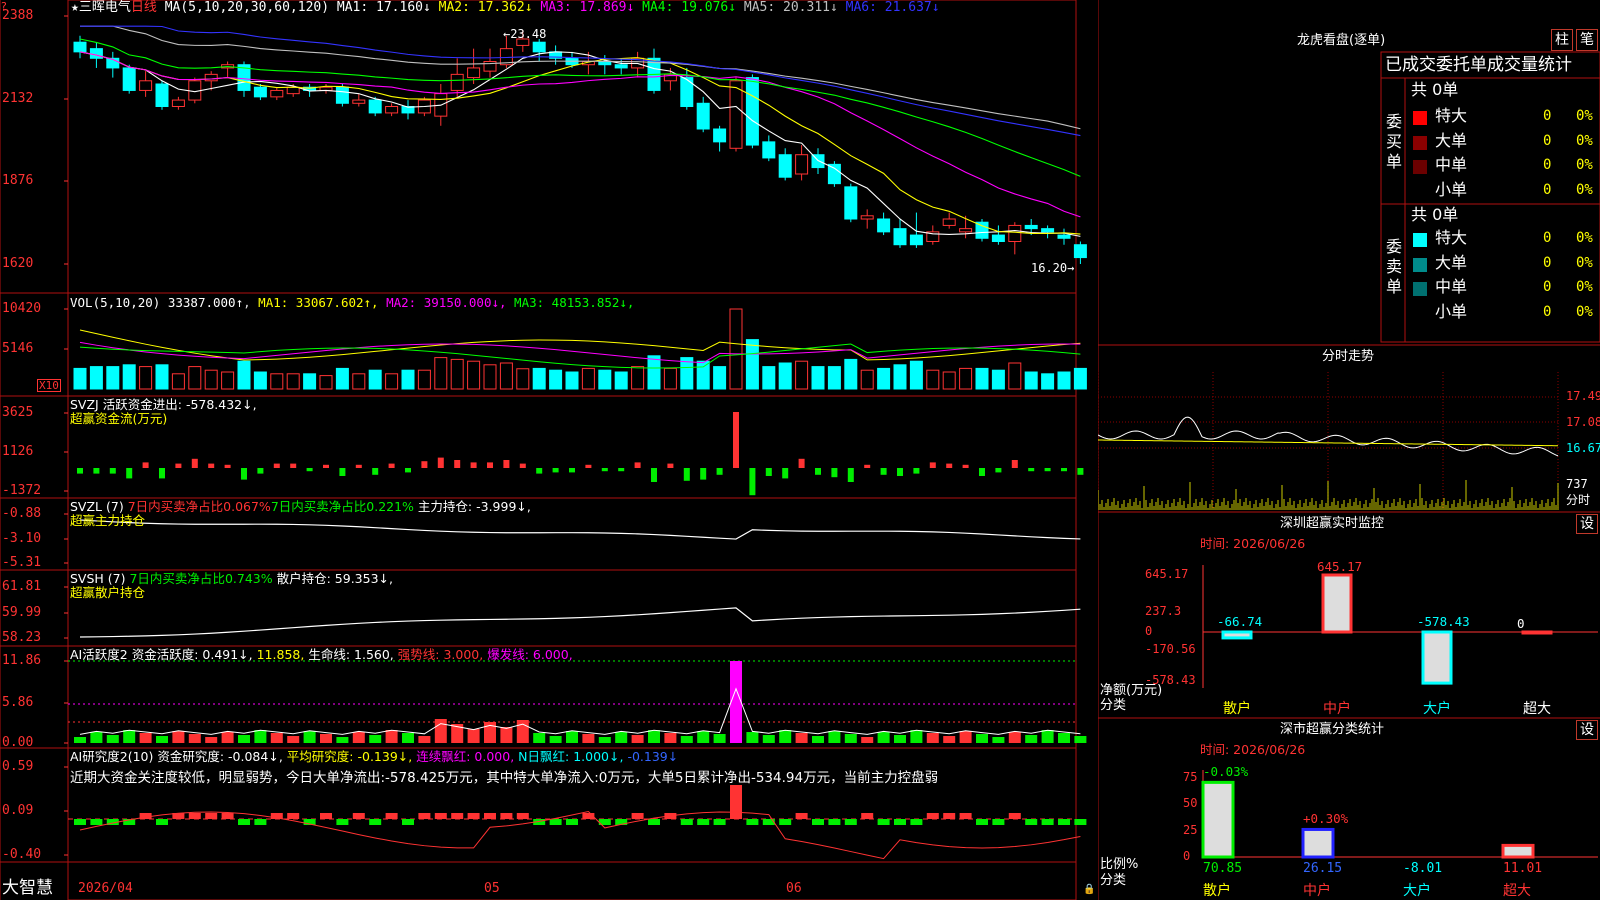  What do you see at coordinates (1323, 868) in the screenshot?
I see `classify-value: 26.15` at bounding box center [1323, 868].